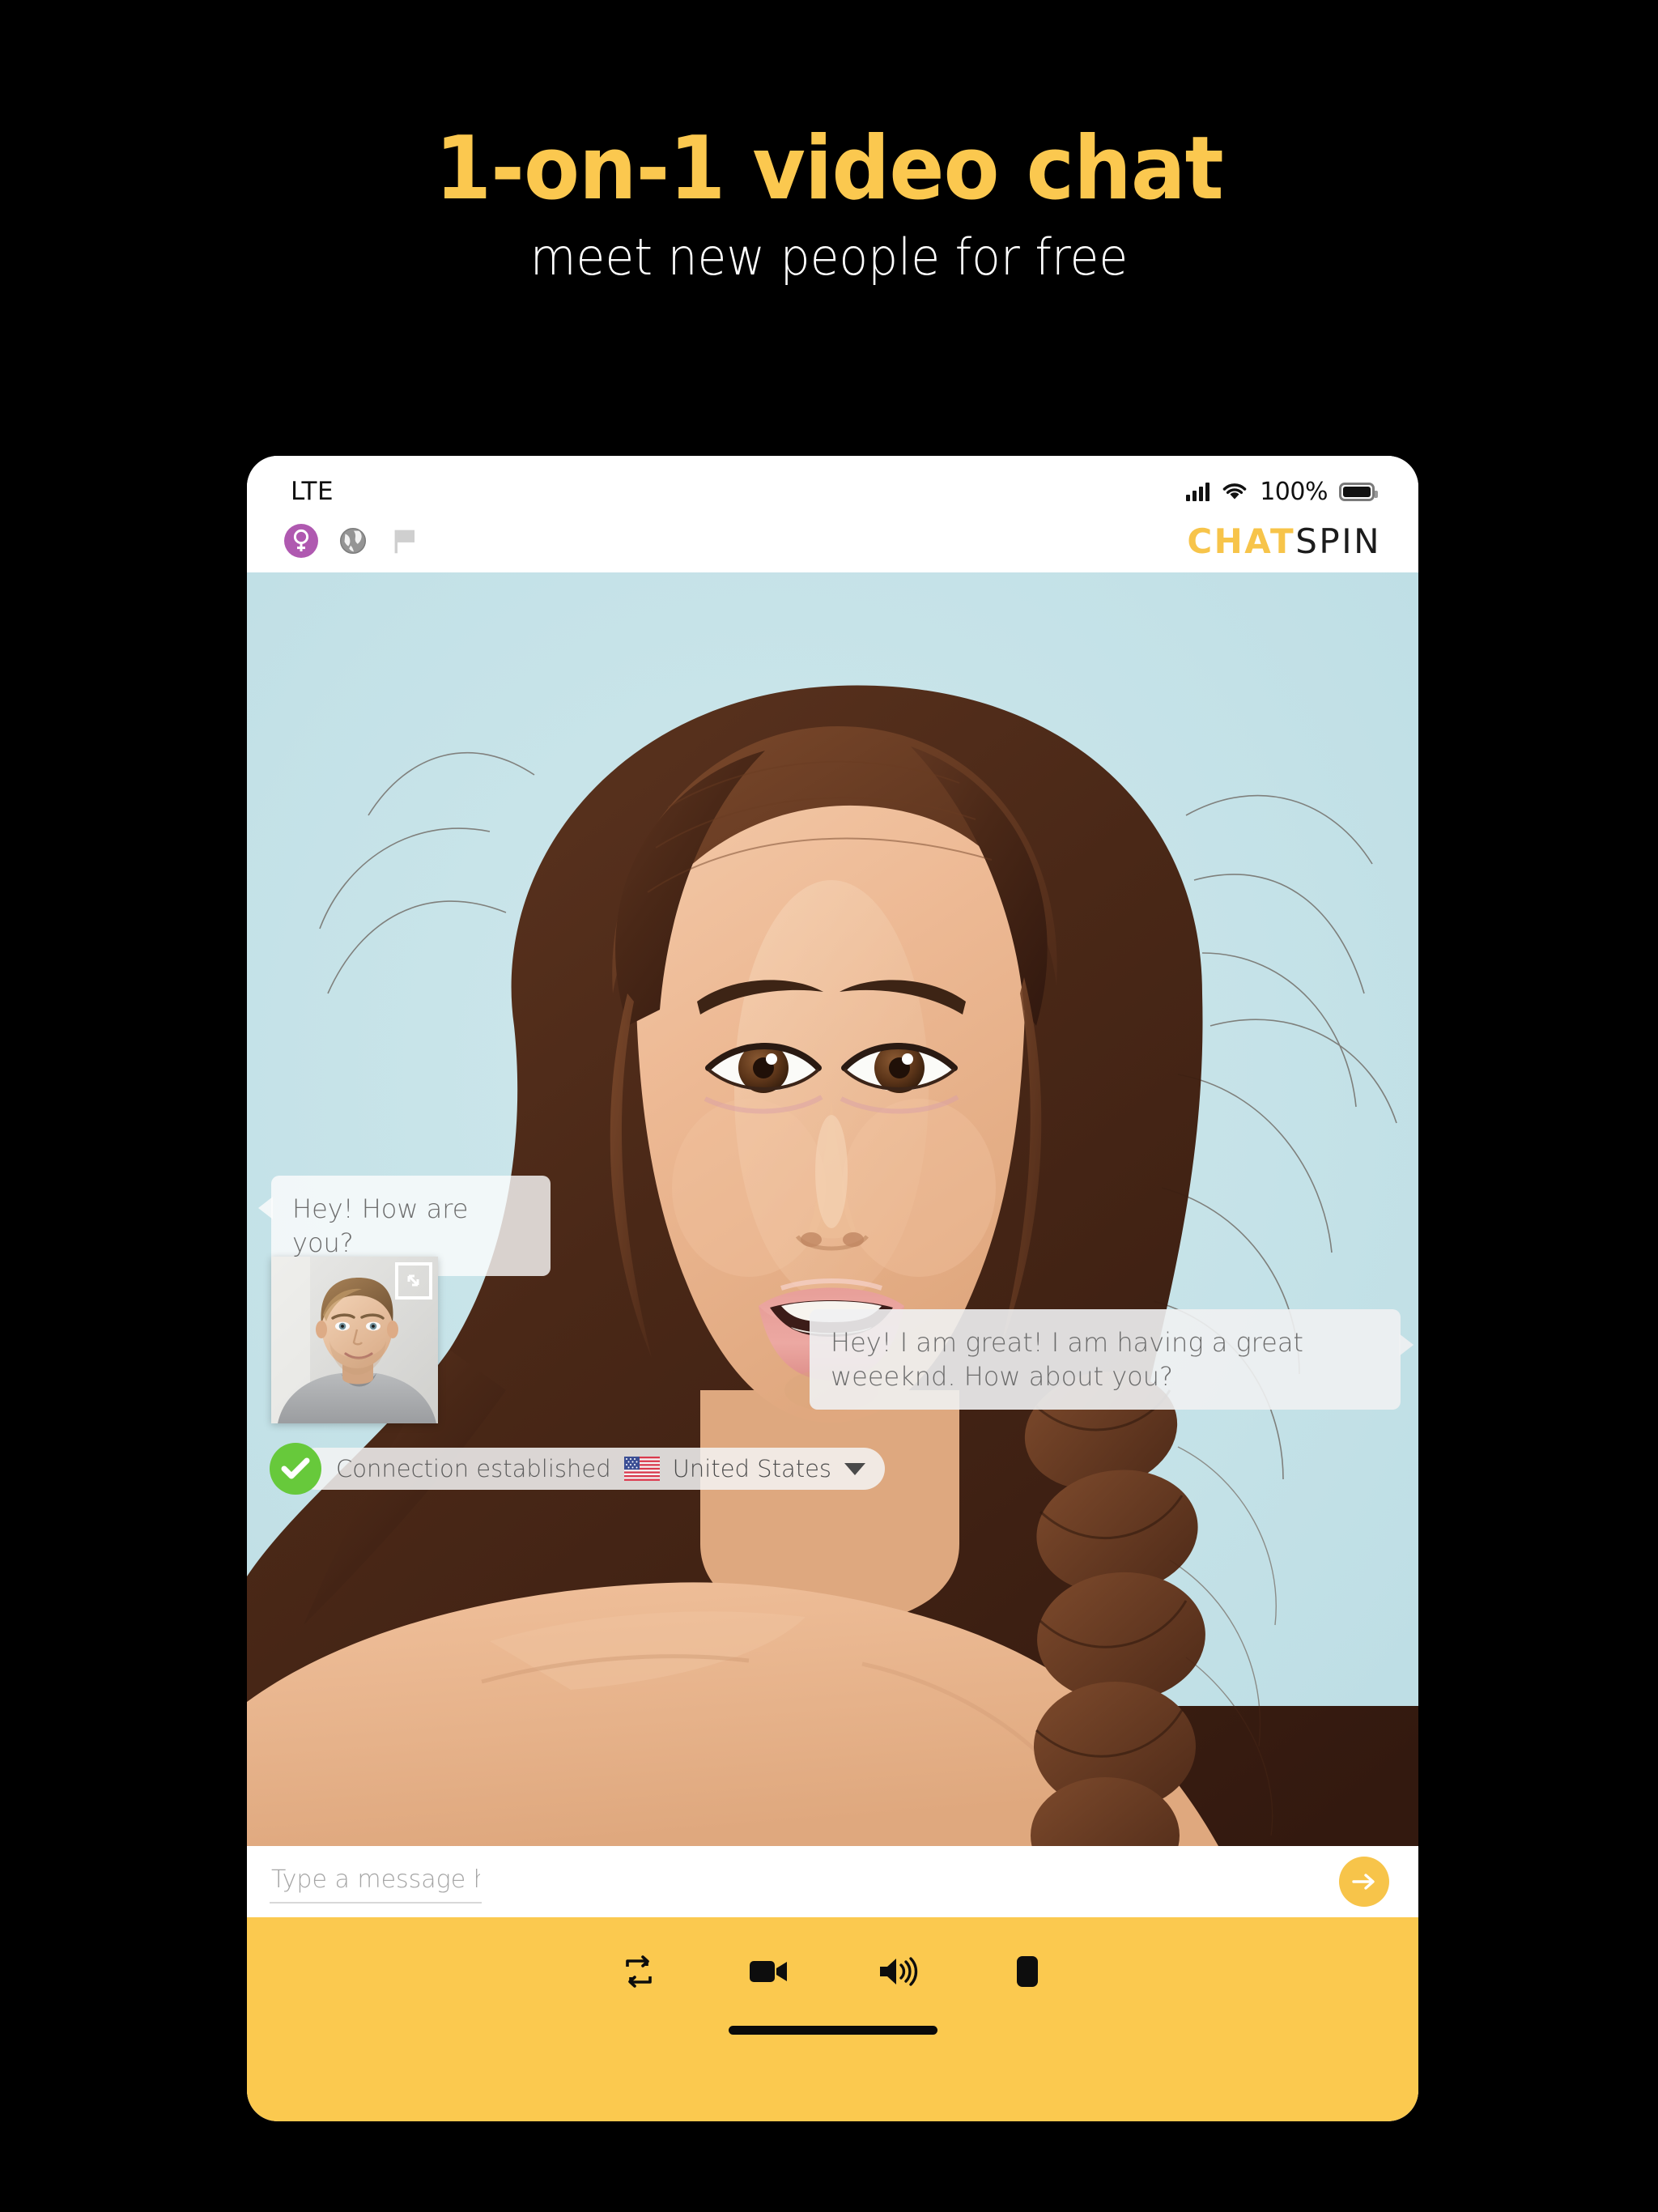  What do you see at coordinates (376, 1882) in the screenshot?
I see `message-input` at bounding box center [376, 1882].